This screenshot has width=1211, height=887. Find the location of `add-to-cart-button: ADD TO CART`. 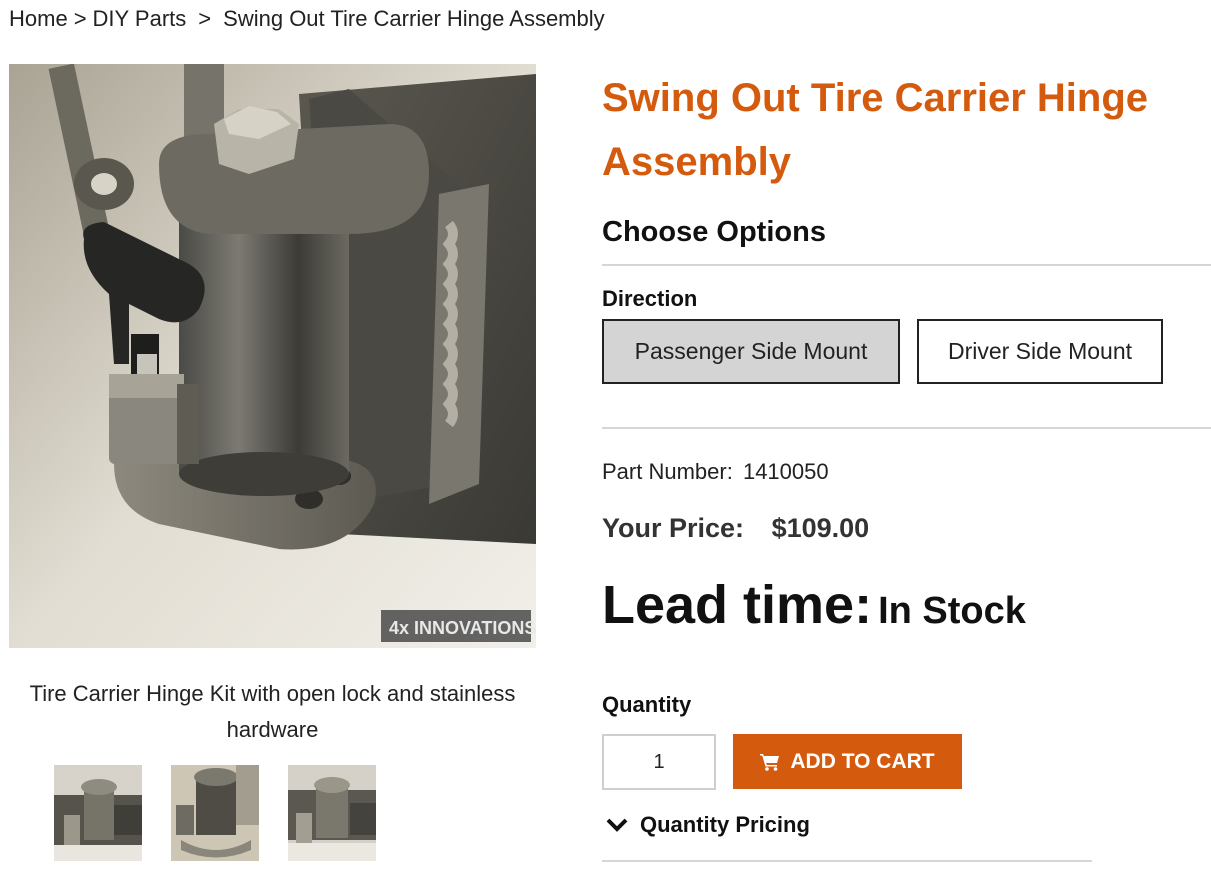

add-to-cart-button: ADD TO CART is located at coordinates (847, 761).